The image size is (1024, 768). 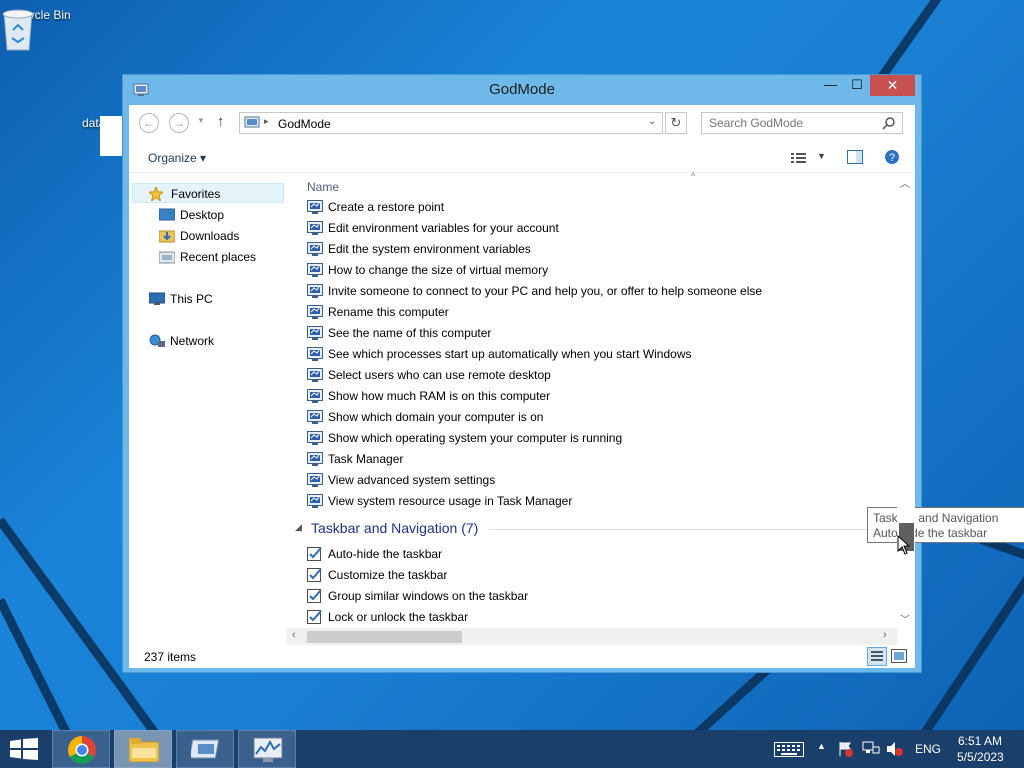 What do you see at coordinates (304, 124) in the screenshot?
I see `address-path-text: GodMode` at bounding box center [304, 124].